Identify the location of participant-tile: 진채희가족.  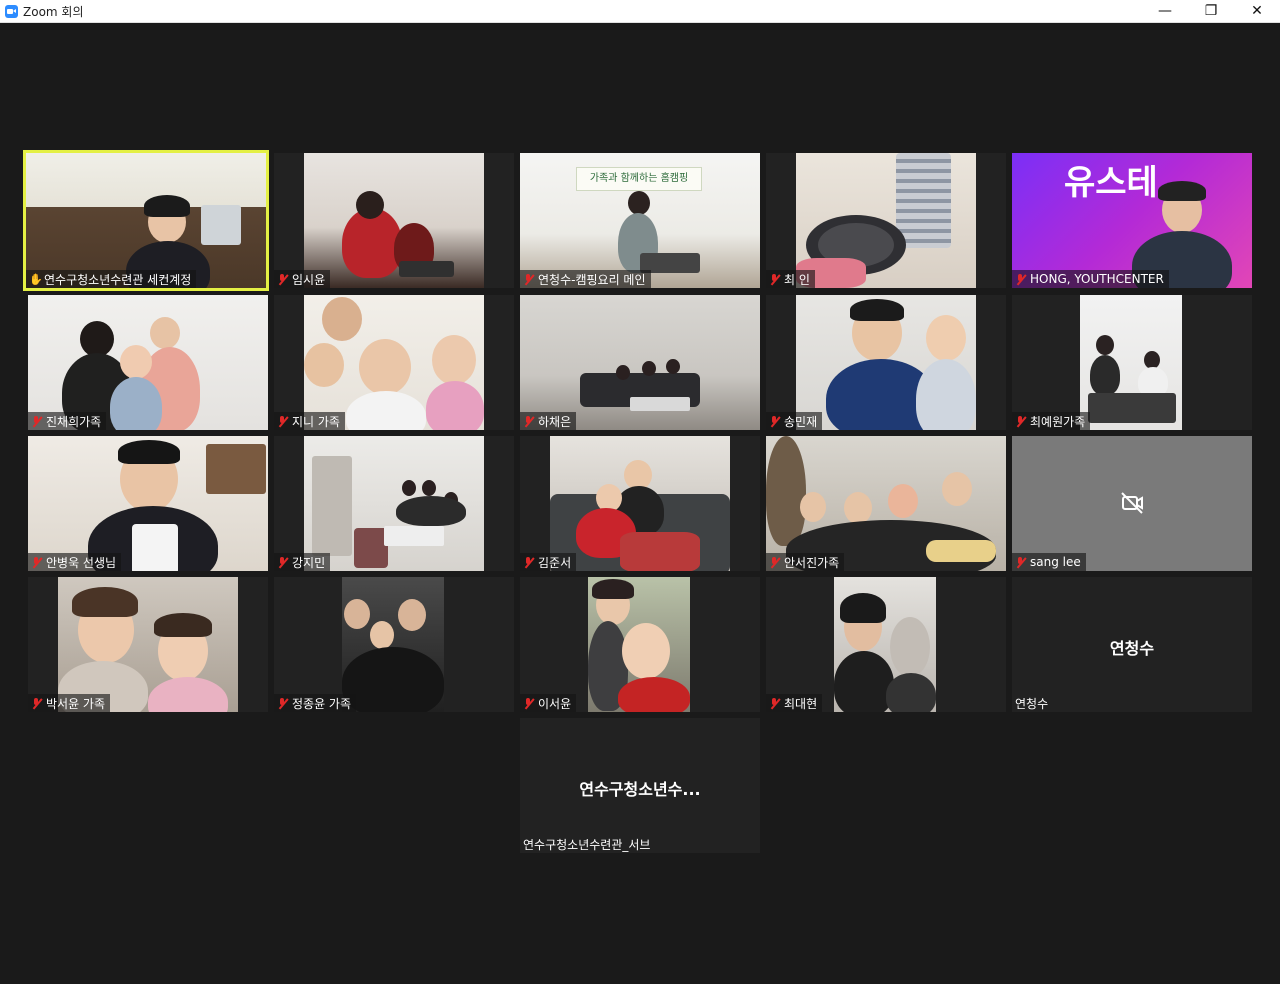
(148, 362).